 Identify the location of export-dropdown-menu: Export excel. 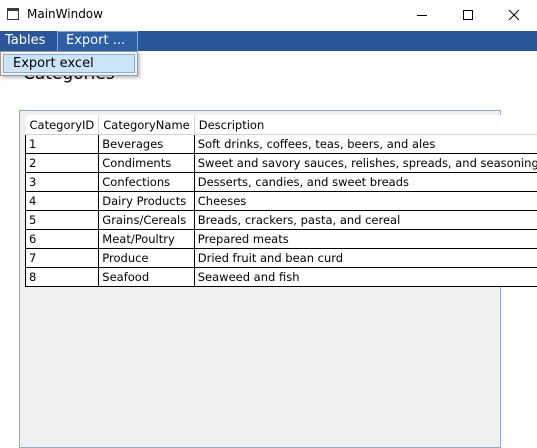
(69, 63).